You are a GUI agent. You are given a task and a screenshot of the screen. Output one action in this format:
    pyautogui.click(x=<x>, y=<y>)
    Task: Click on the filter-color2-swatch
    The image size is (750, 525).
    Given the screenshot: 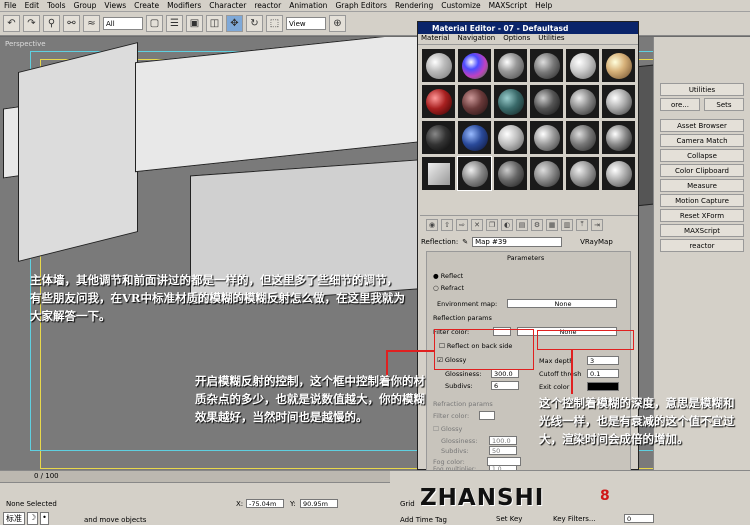 What is the action you would take?
    pyautogui.click(x=487, y=415)
    